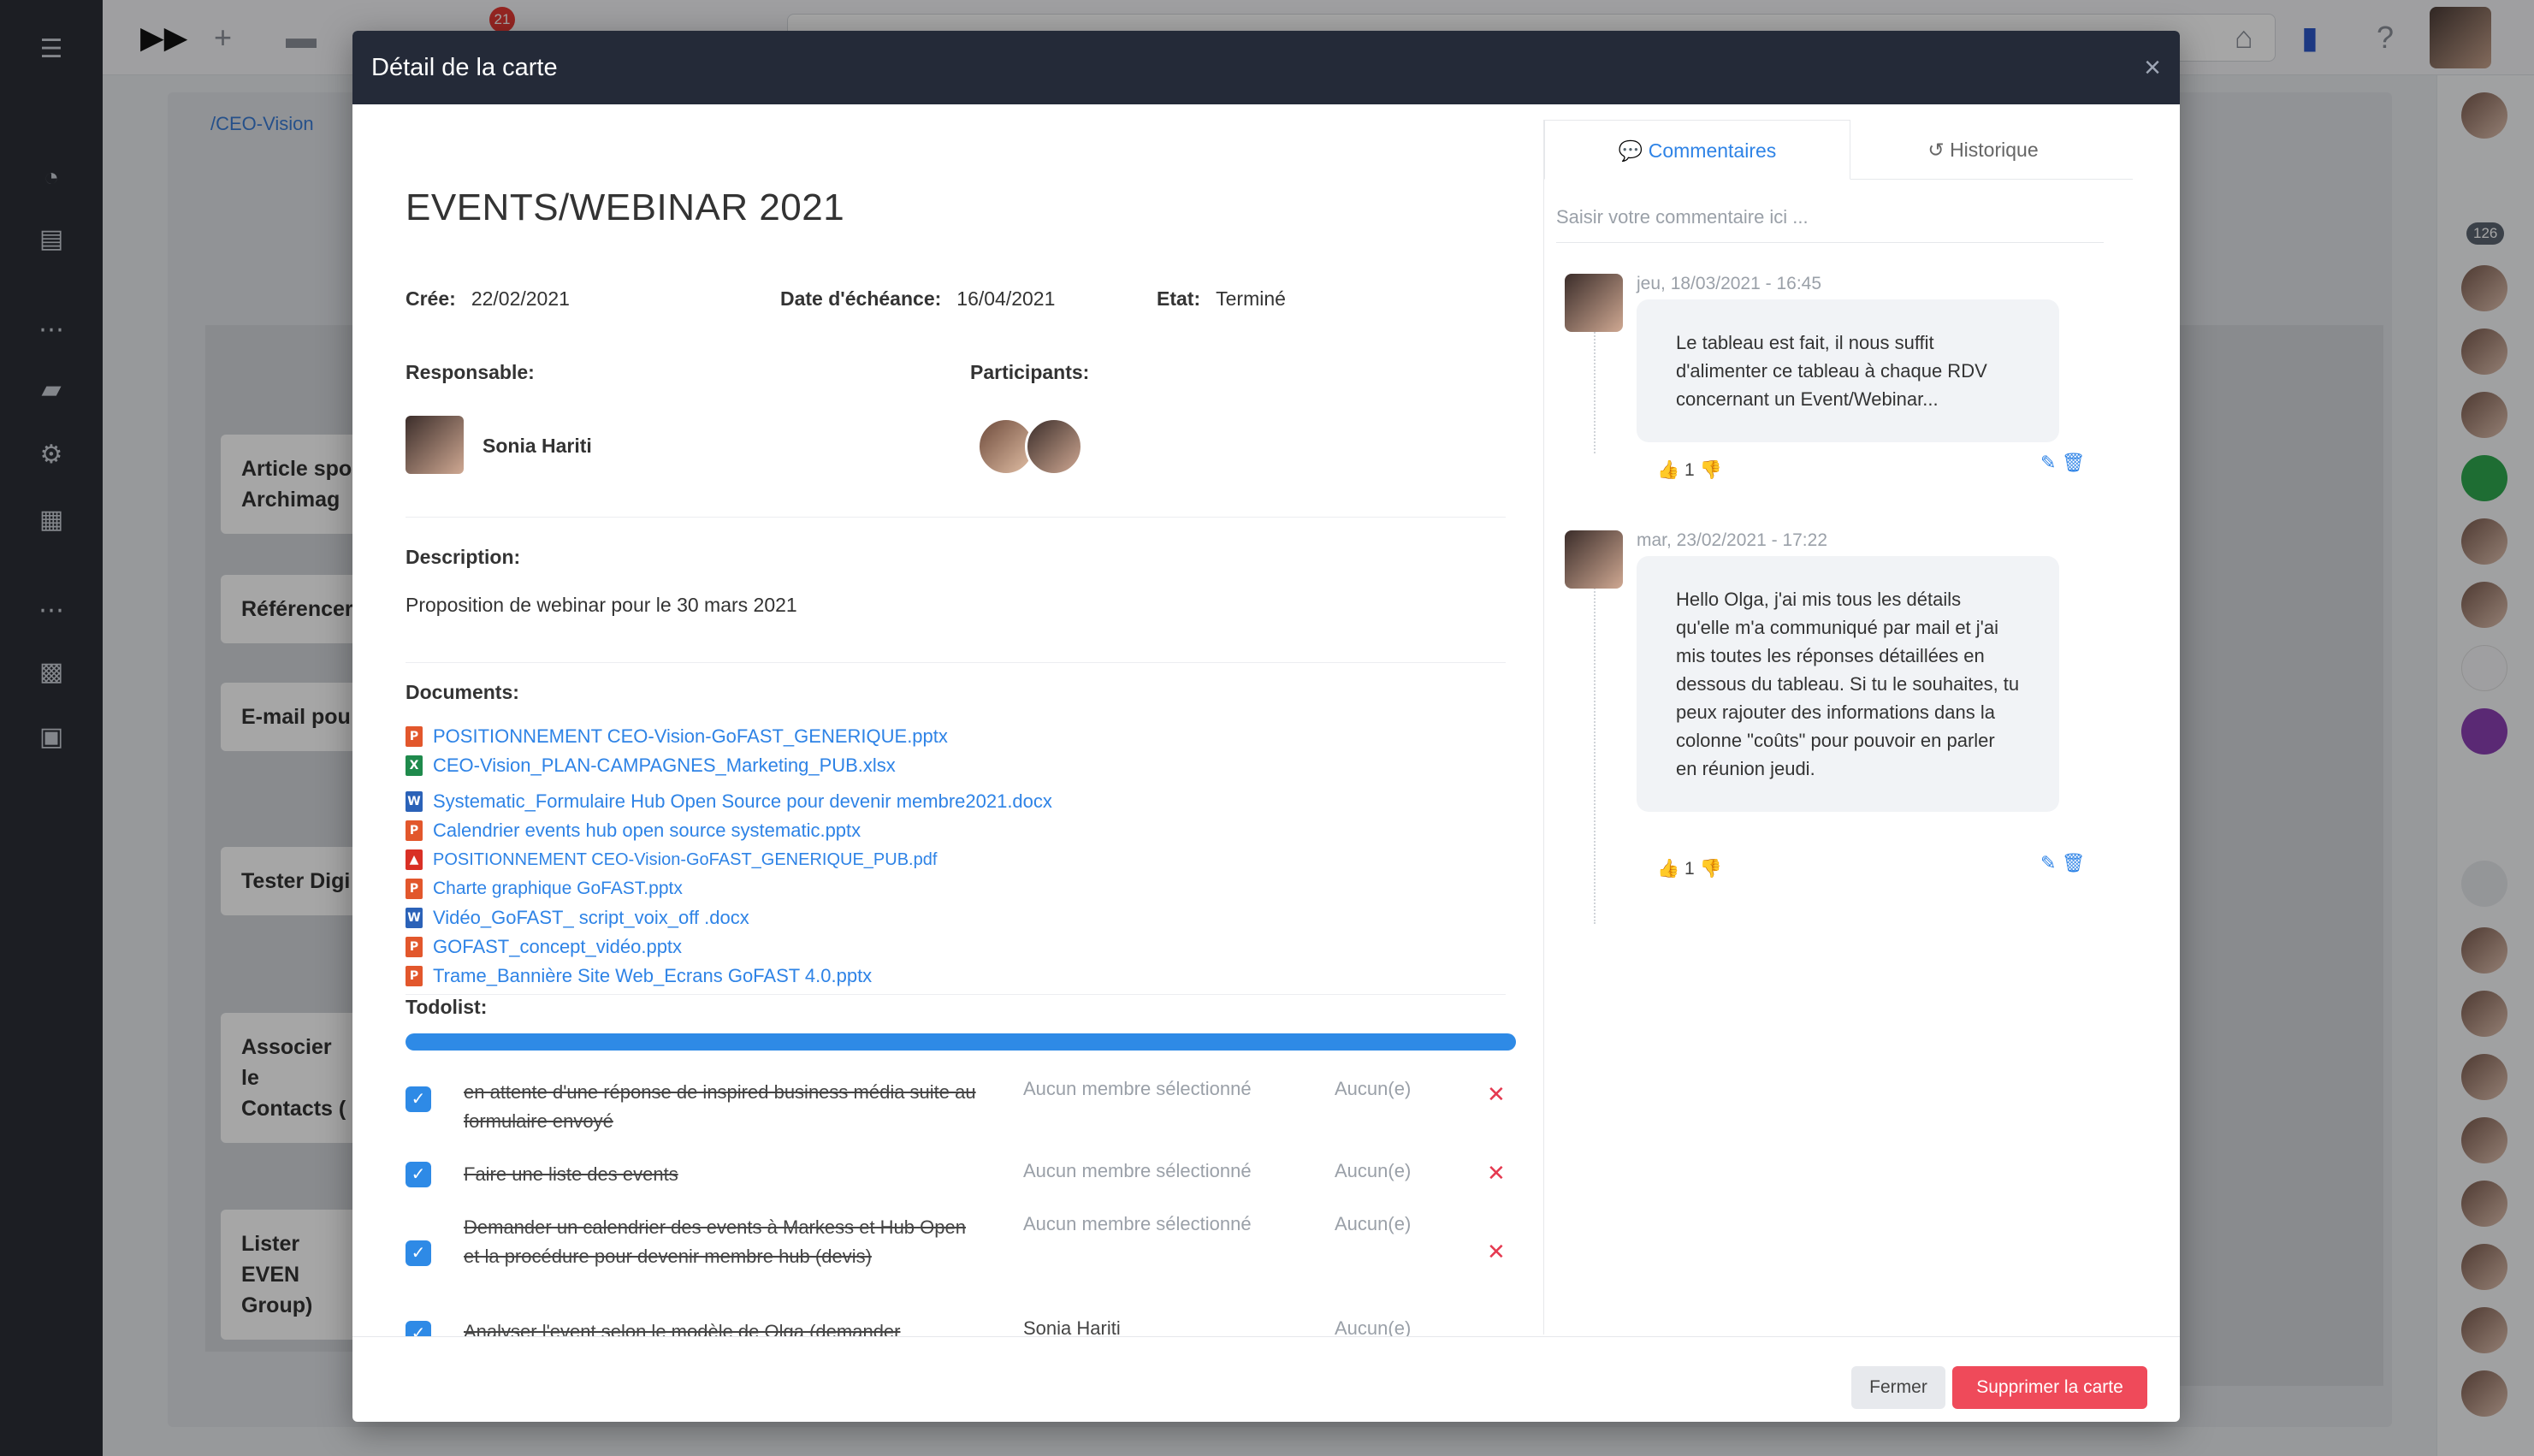 Image resolution: width=2534 pixels, height=1456 pixels. What do you see at coordinates (520, 298) in the screenshot?
I see `created-value: 22/02/2021` at bounding box center [520, 298].